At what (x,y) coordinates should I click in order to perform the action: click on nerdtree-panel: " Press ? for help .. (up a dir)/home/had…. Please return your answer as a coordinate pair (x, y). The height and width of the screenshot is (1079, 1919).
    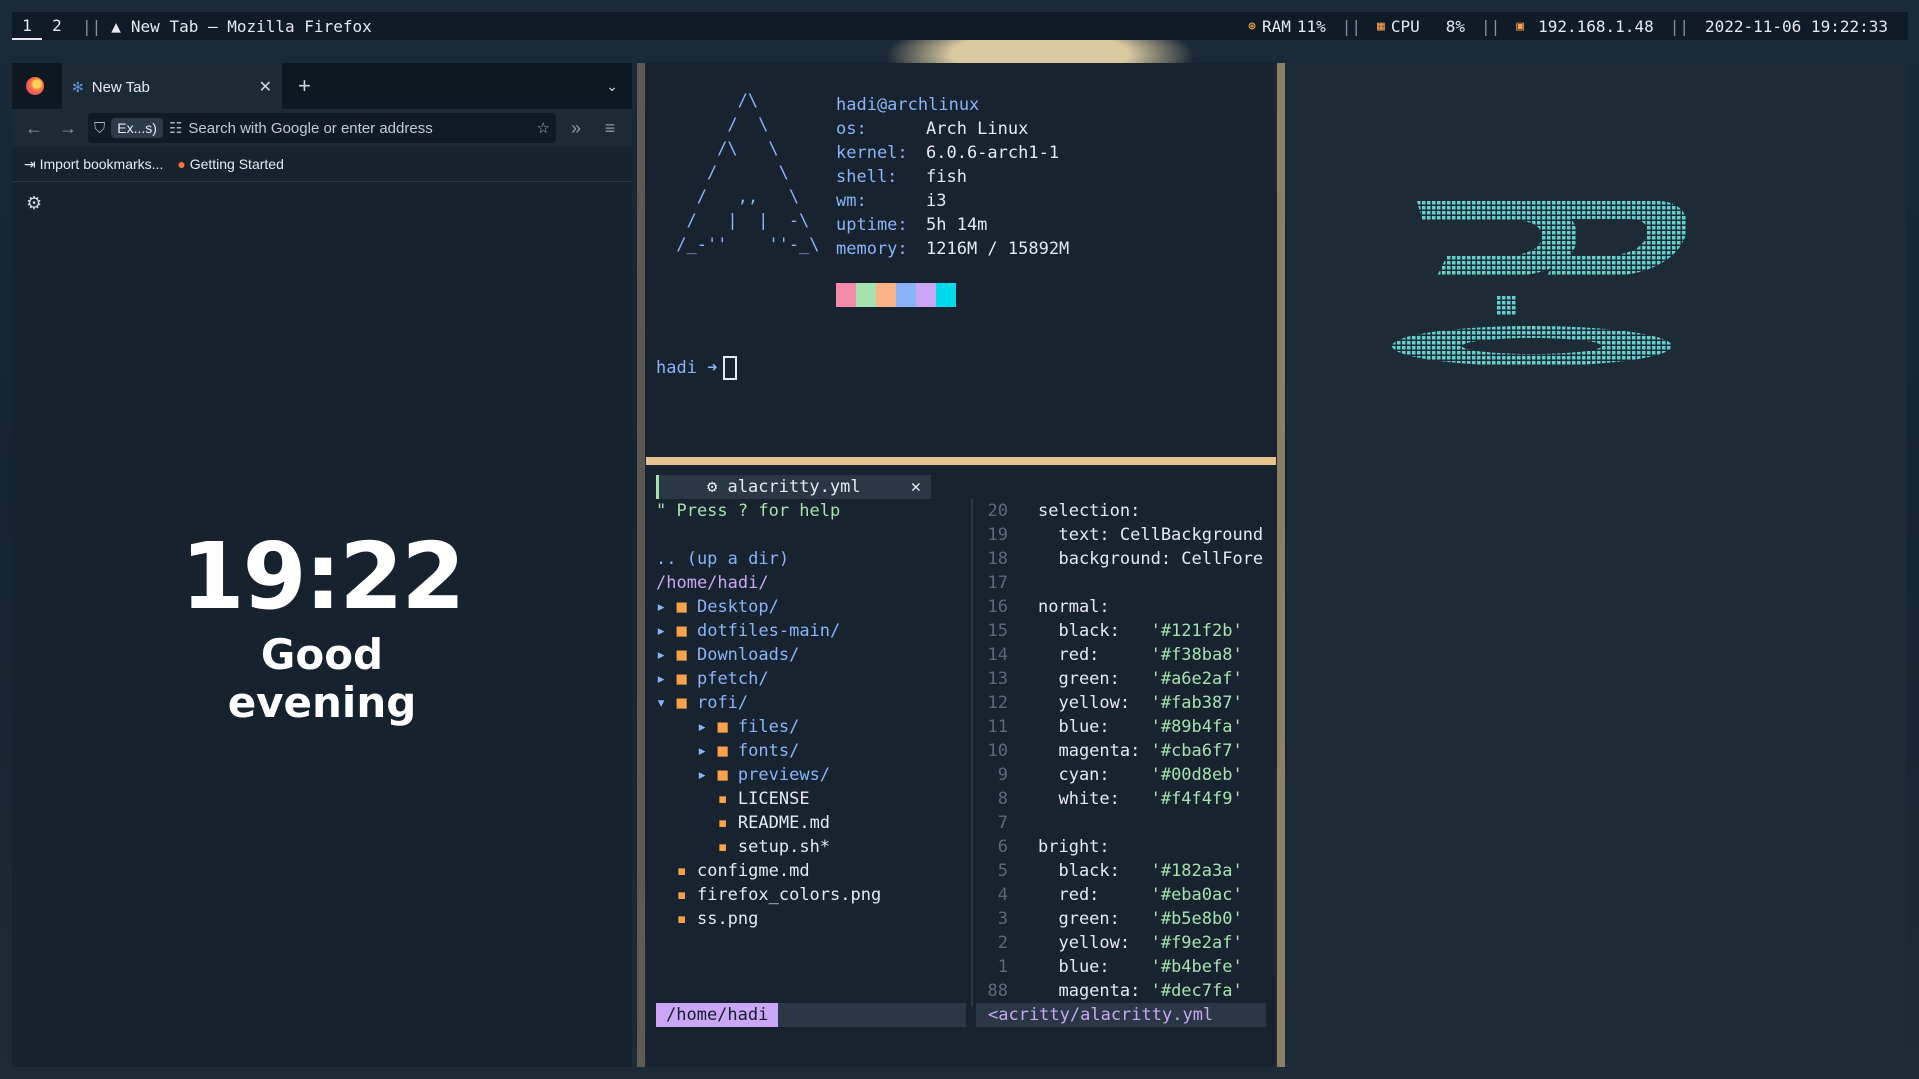
    Looking at the image, I should click on (768, 715).